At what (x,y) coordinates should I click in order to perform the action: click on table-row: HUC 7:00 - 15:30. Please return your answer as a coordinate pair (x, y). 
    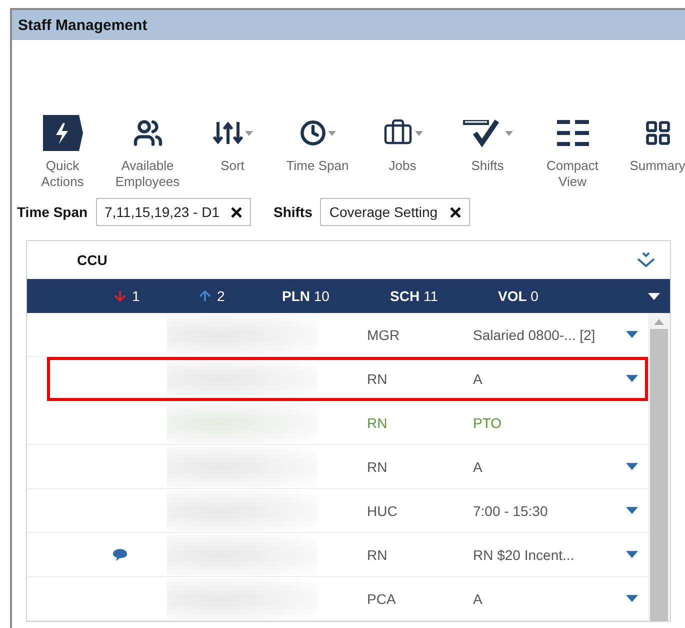
    Looking at the image, I should click on (337, 511).